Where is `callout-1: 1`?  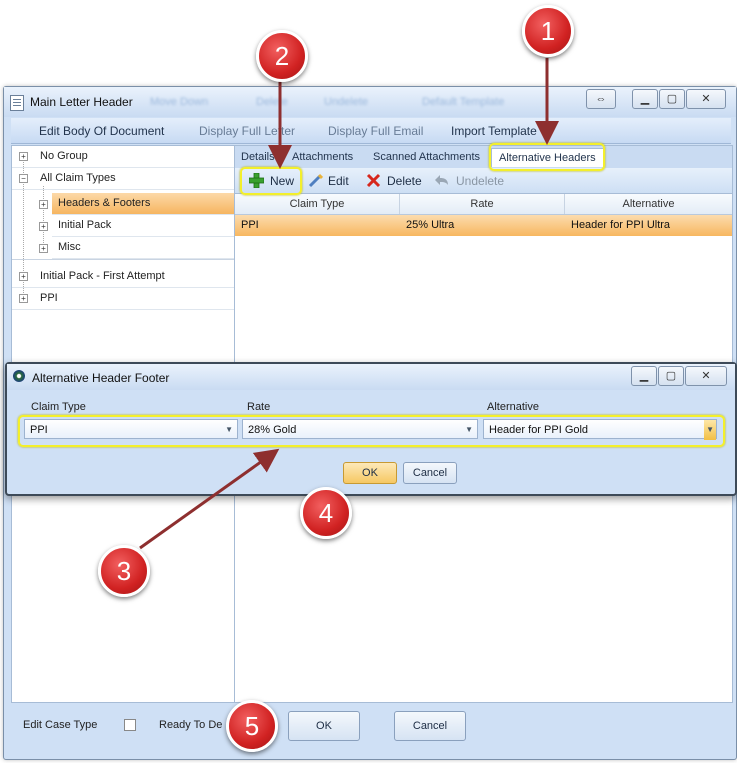 callout-1: 1 is located at coordinates (548, 31).